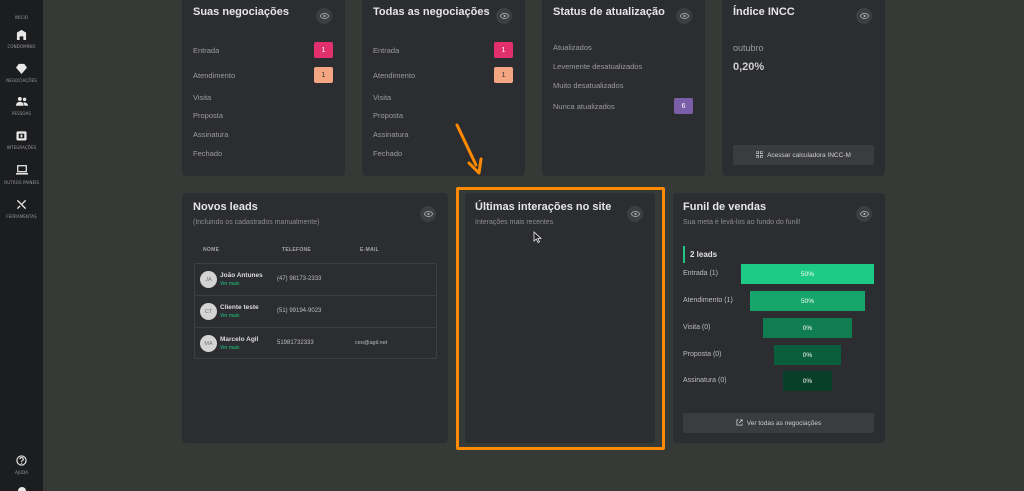 This screenshot has height=491, width=1024. I want to click on sidebar-item-outros-paineis: Outros painéis, so click(21, 174).